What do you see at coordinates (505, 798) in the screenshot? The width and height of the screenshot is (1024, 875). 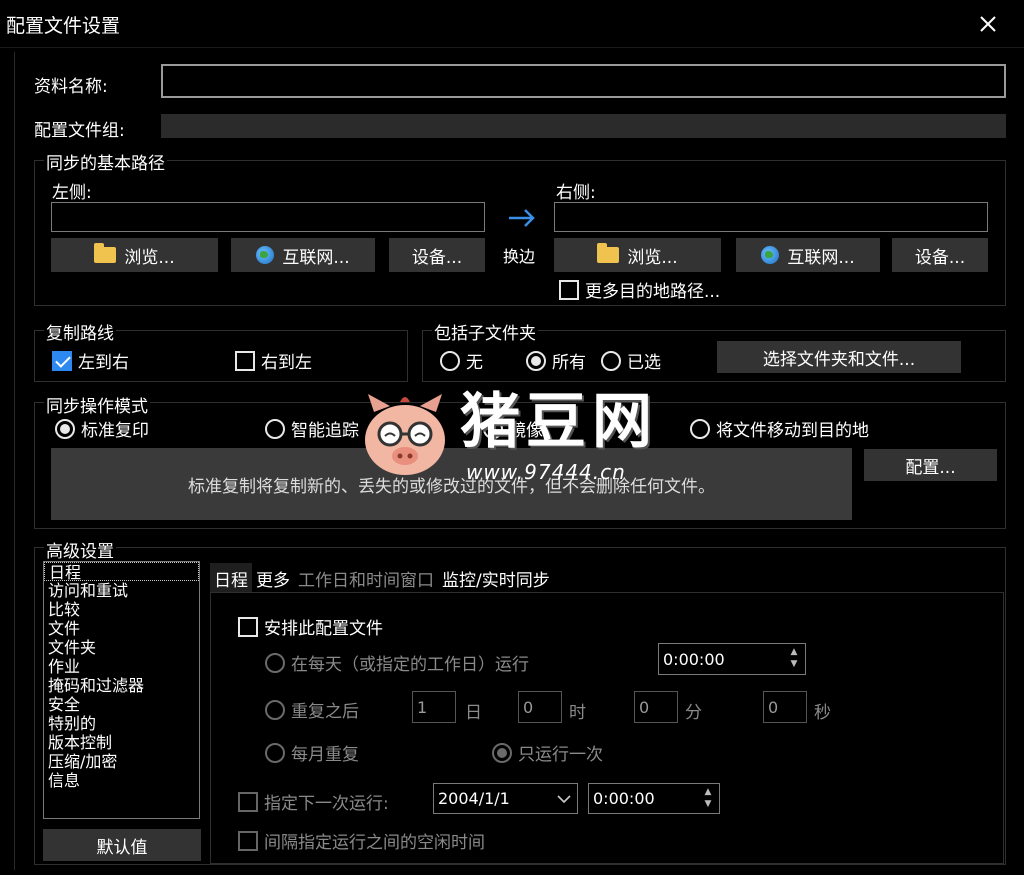 I see `next-run-date-select: 2004/1/1` at bounding box center [505, 798].